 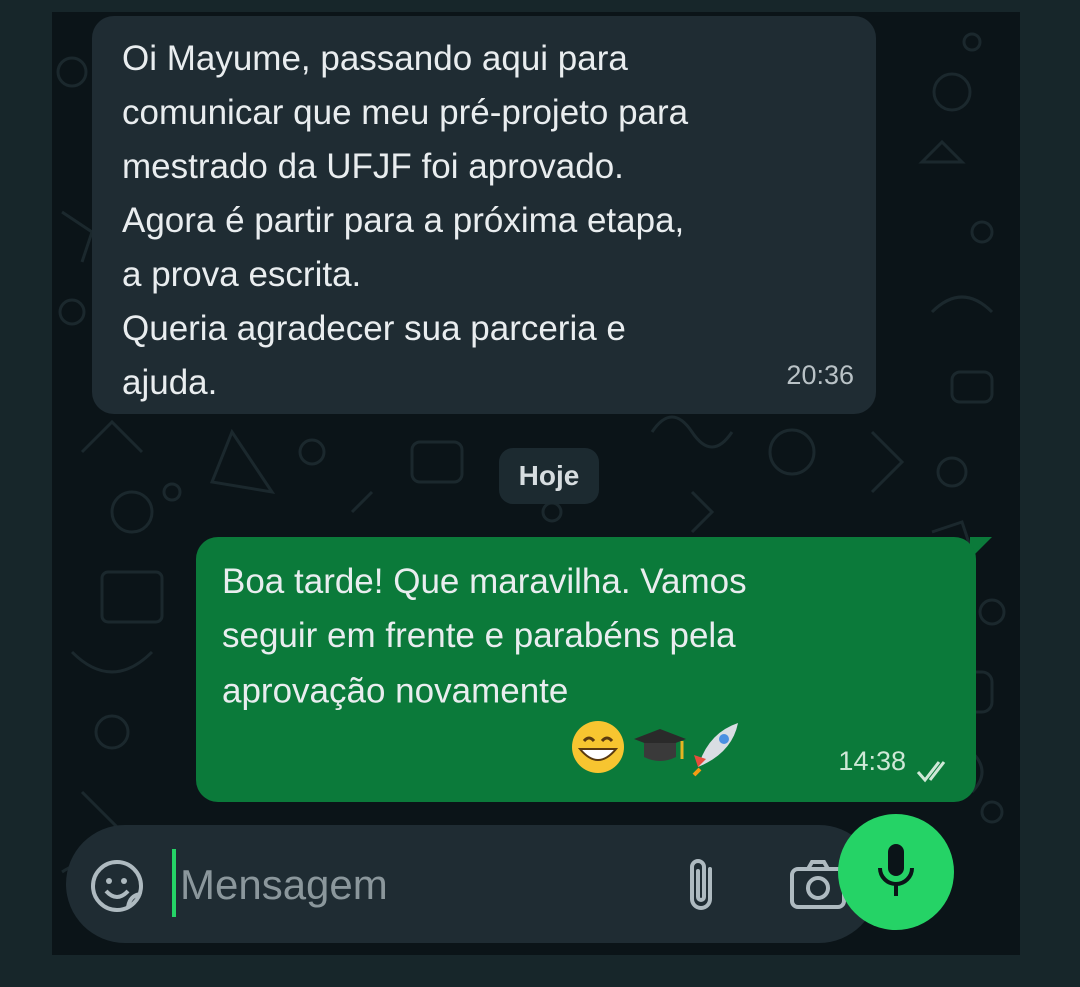 What do you see at coordinates (715, 750) in the screenshot?
I see `rocket-icon` at bounding box center [715, 750].